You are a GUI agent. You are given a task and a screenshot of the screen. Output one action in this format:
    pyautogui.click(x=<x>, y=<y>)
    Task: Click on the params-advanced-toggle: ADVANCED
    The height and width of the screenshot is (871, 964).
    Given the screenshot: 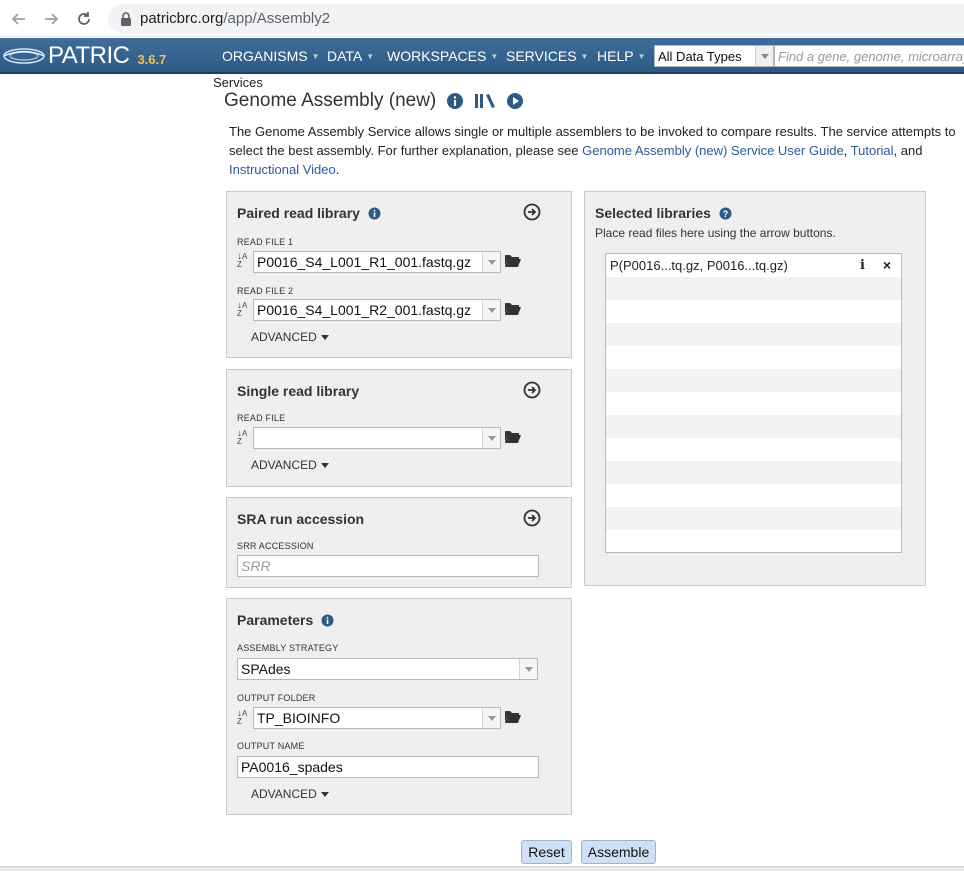 What is the action you would take?
    pyautogui.click(x=290, y=794)
    